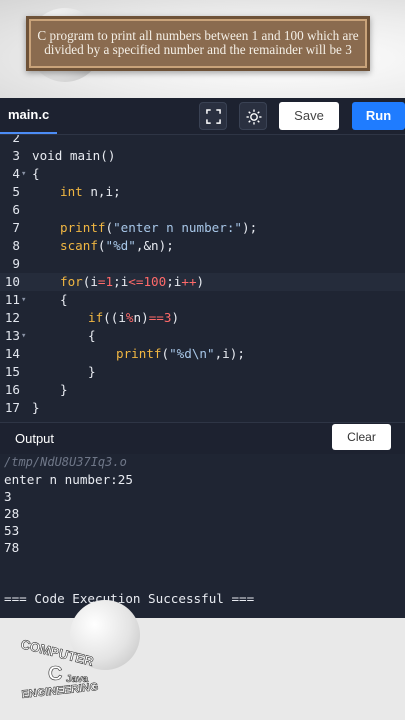 The height and width of the screenshot is (720, 405). Describe the element at coordinates (202, 192) in the screenshot. I see `code-line: 5 int n,i;` at that location.